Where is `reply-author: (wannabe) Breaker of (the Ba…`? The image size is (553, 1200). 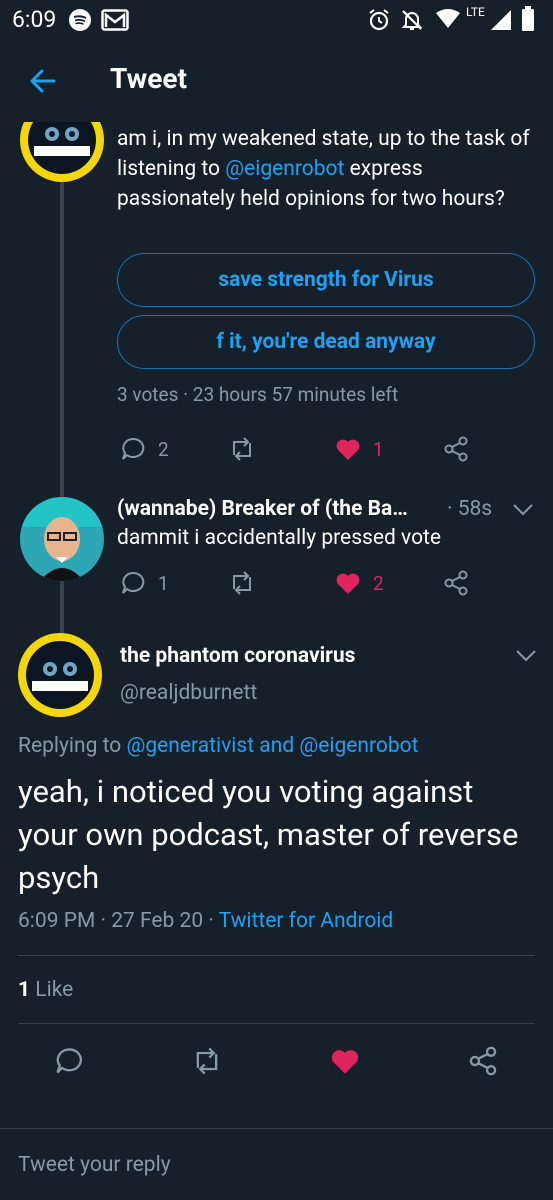 reply-author: (wannabe) Breaker of (the Ba… is located at coordinates (262, 509).